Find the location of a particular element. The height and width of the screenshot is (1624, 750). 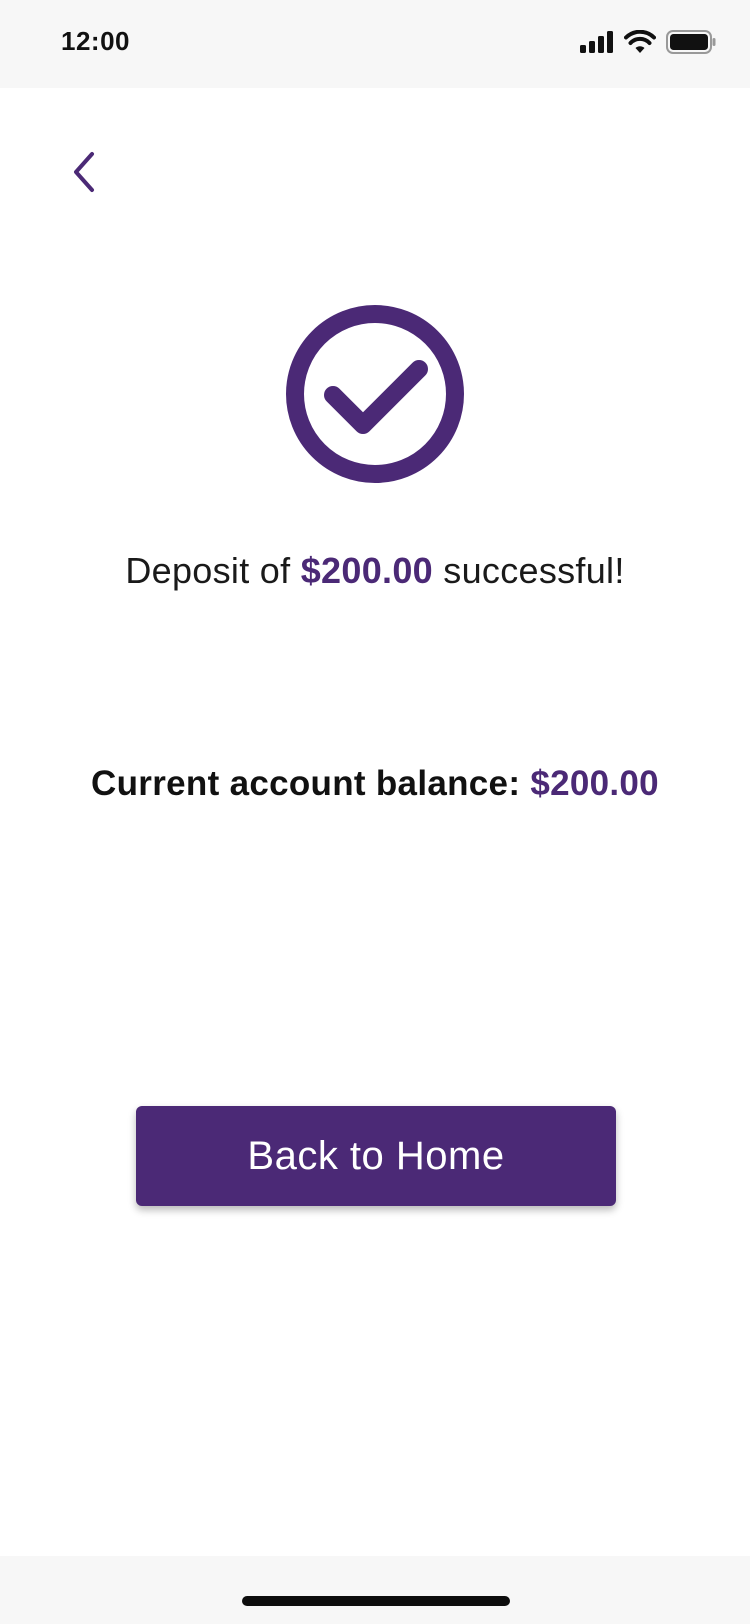

status-time: 12:00 is located at coordinates (95, 41).